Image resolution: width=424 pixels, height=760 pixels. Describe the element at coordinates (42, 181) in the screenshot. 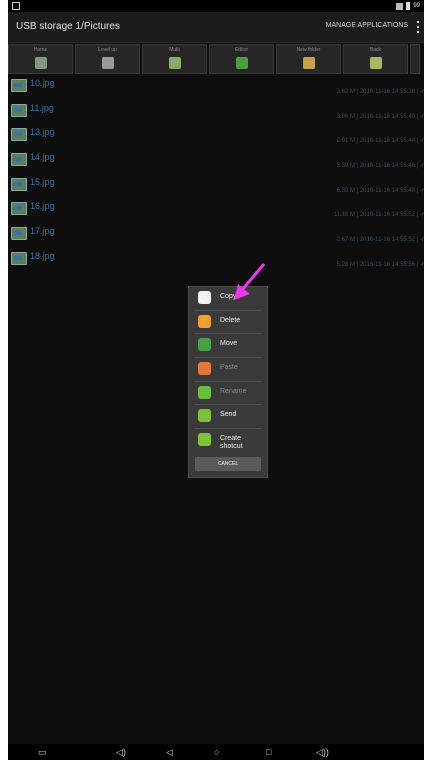

I see `file-name: 15.jpg` at that location.